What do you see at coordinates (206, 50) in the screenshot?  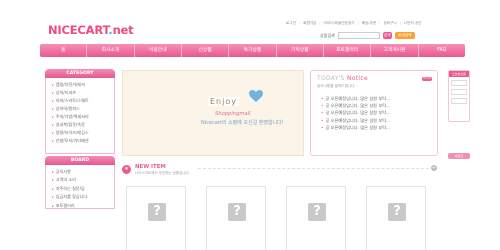 I see `nav-new: 신상품` at bounding box center [206, 50].